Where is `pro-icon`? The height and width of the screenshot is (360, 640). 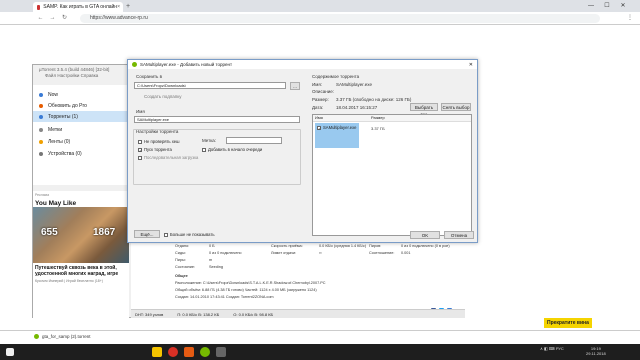
pro-icon is located at coordinates (41, 105).